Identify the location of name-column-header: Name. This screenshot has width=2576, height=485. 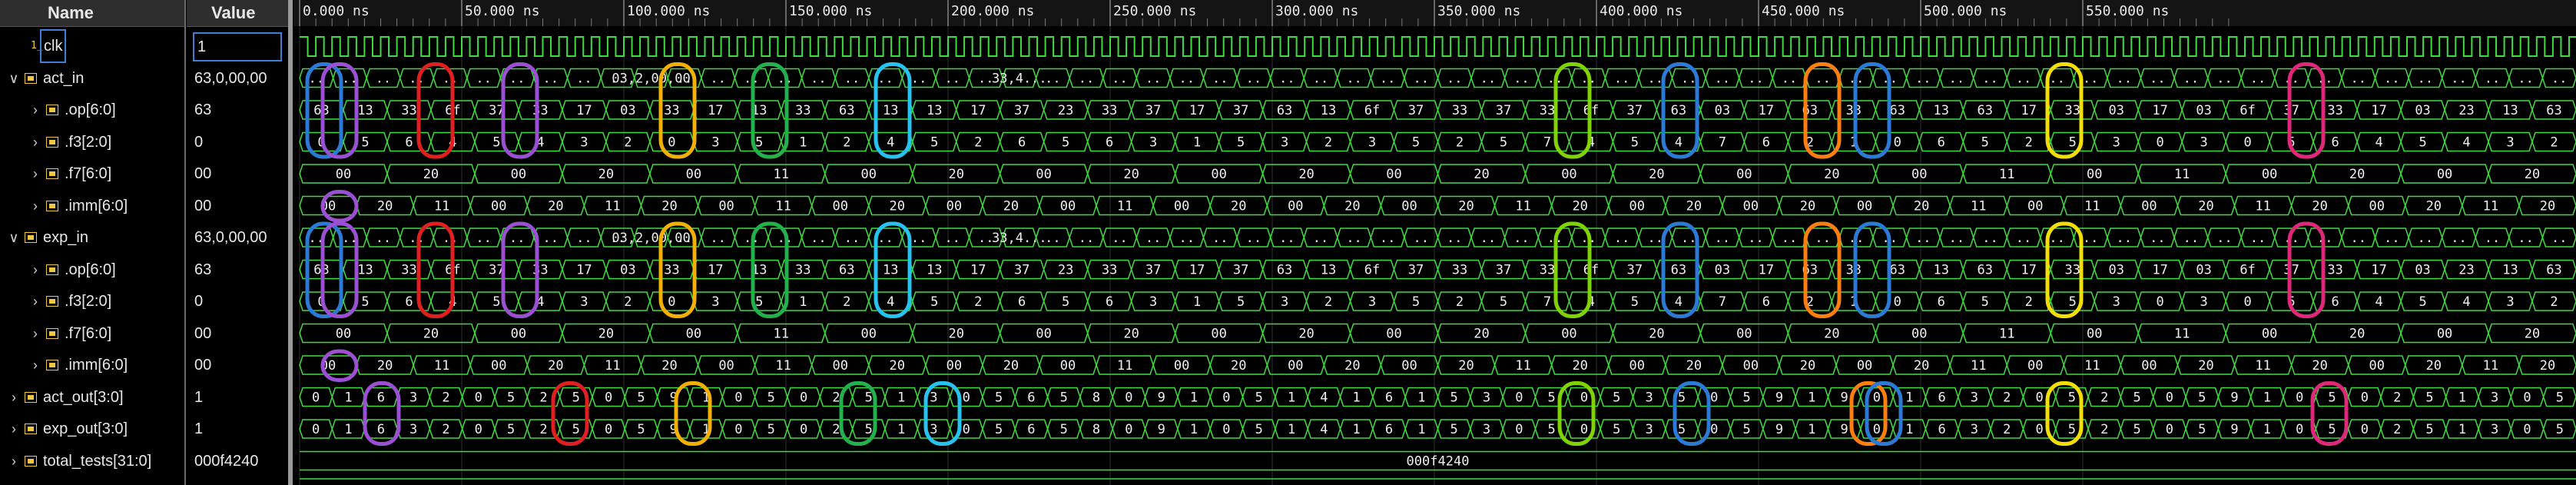
(92, 13).